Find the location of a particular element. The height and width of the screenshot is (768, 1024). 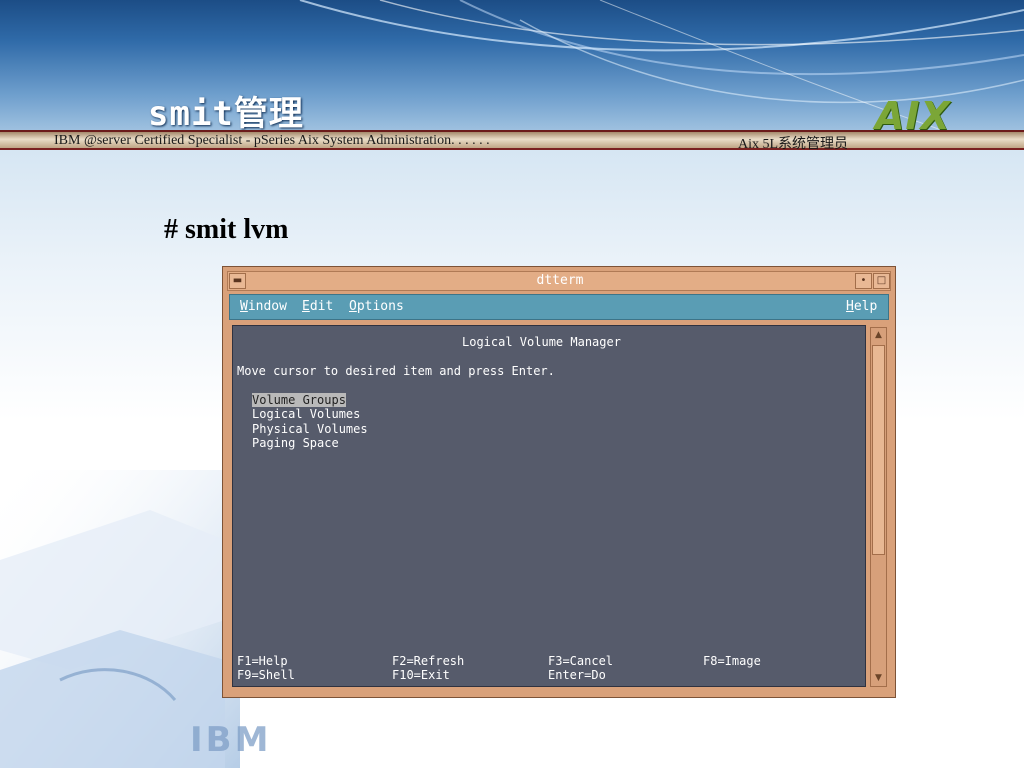

scroll-down-arrow-icon: ▼ is located at coordinates (878, 678).